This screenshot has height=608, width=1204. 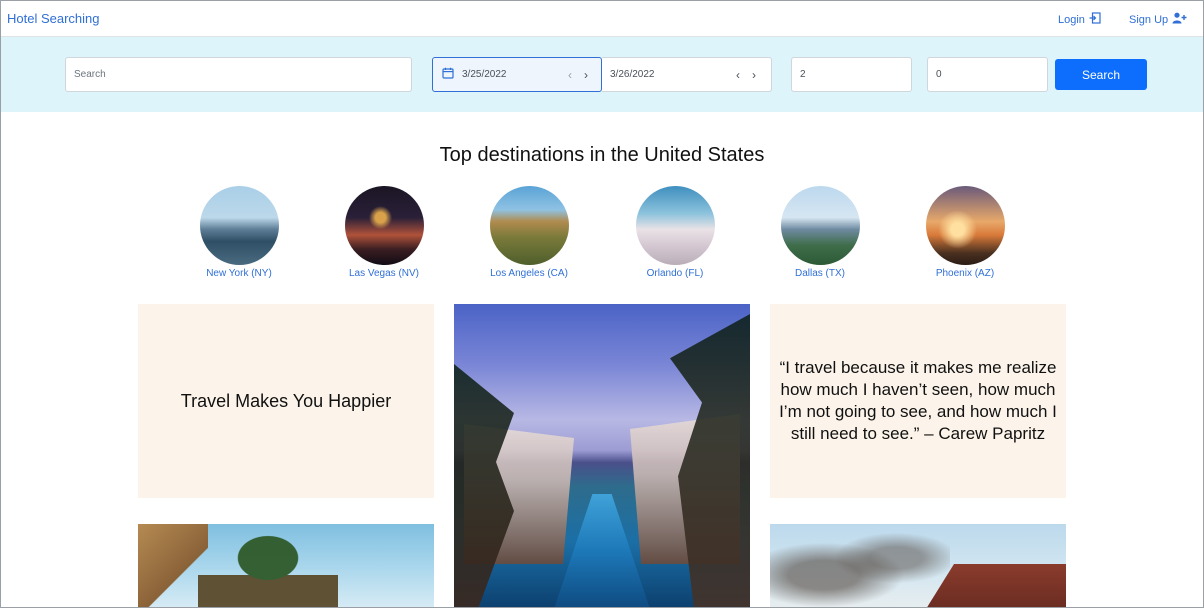 I want to click on destinations-title: Top destinations in the United States, so click(x=602, y=155).